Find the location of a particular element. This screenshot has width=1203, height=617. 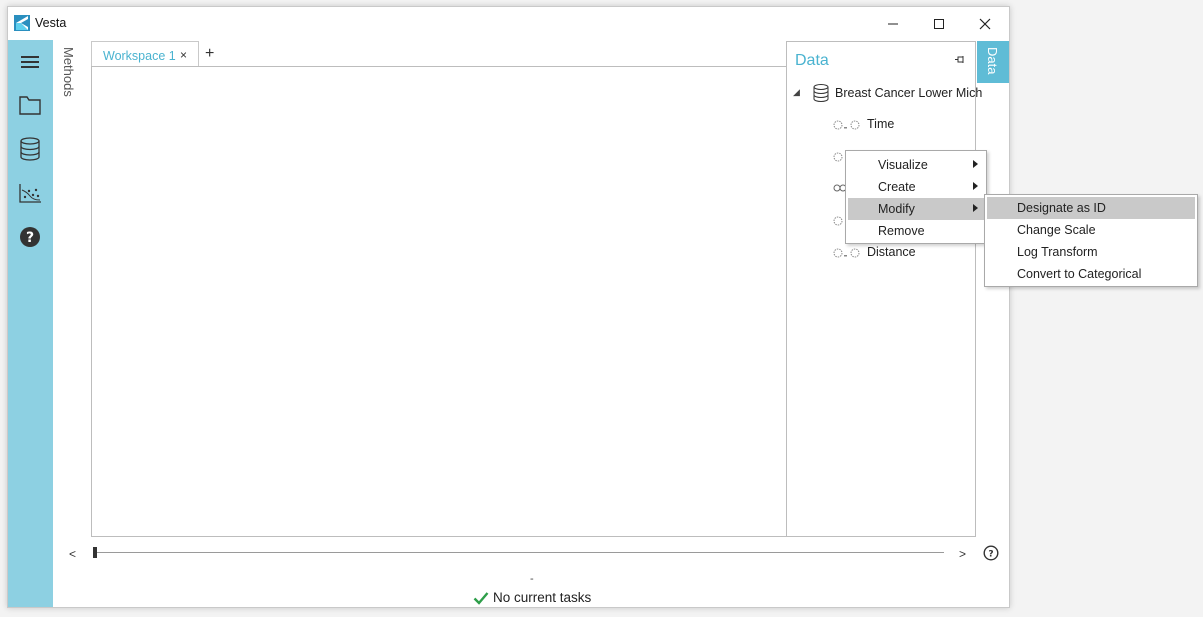

variable-item-time: Time is located at coordinates (903, 125).